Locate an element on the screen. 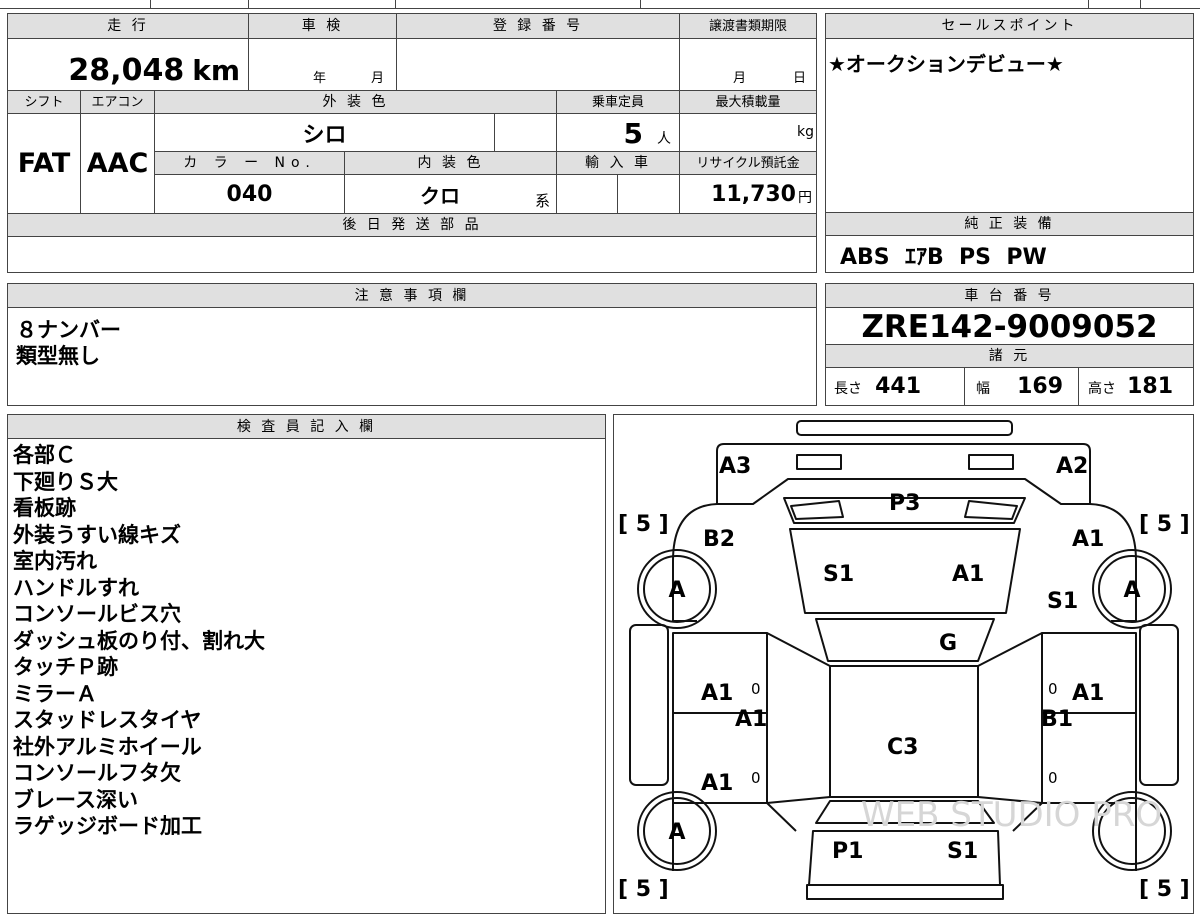  later-parts-label: 後 日 発 送 部 品 is located at coordinates (412, 225).